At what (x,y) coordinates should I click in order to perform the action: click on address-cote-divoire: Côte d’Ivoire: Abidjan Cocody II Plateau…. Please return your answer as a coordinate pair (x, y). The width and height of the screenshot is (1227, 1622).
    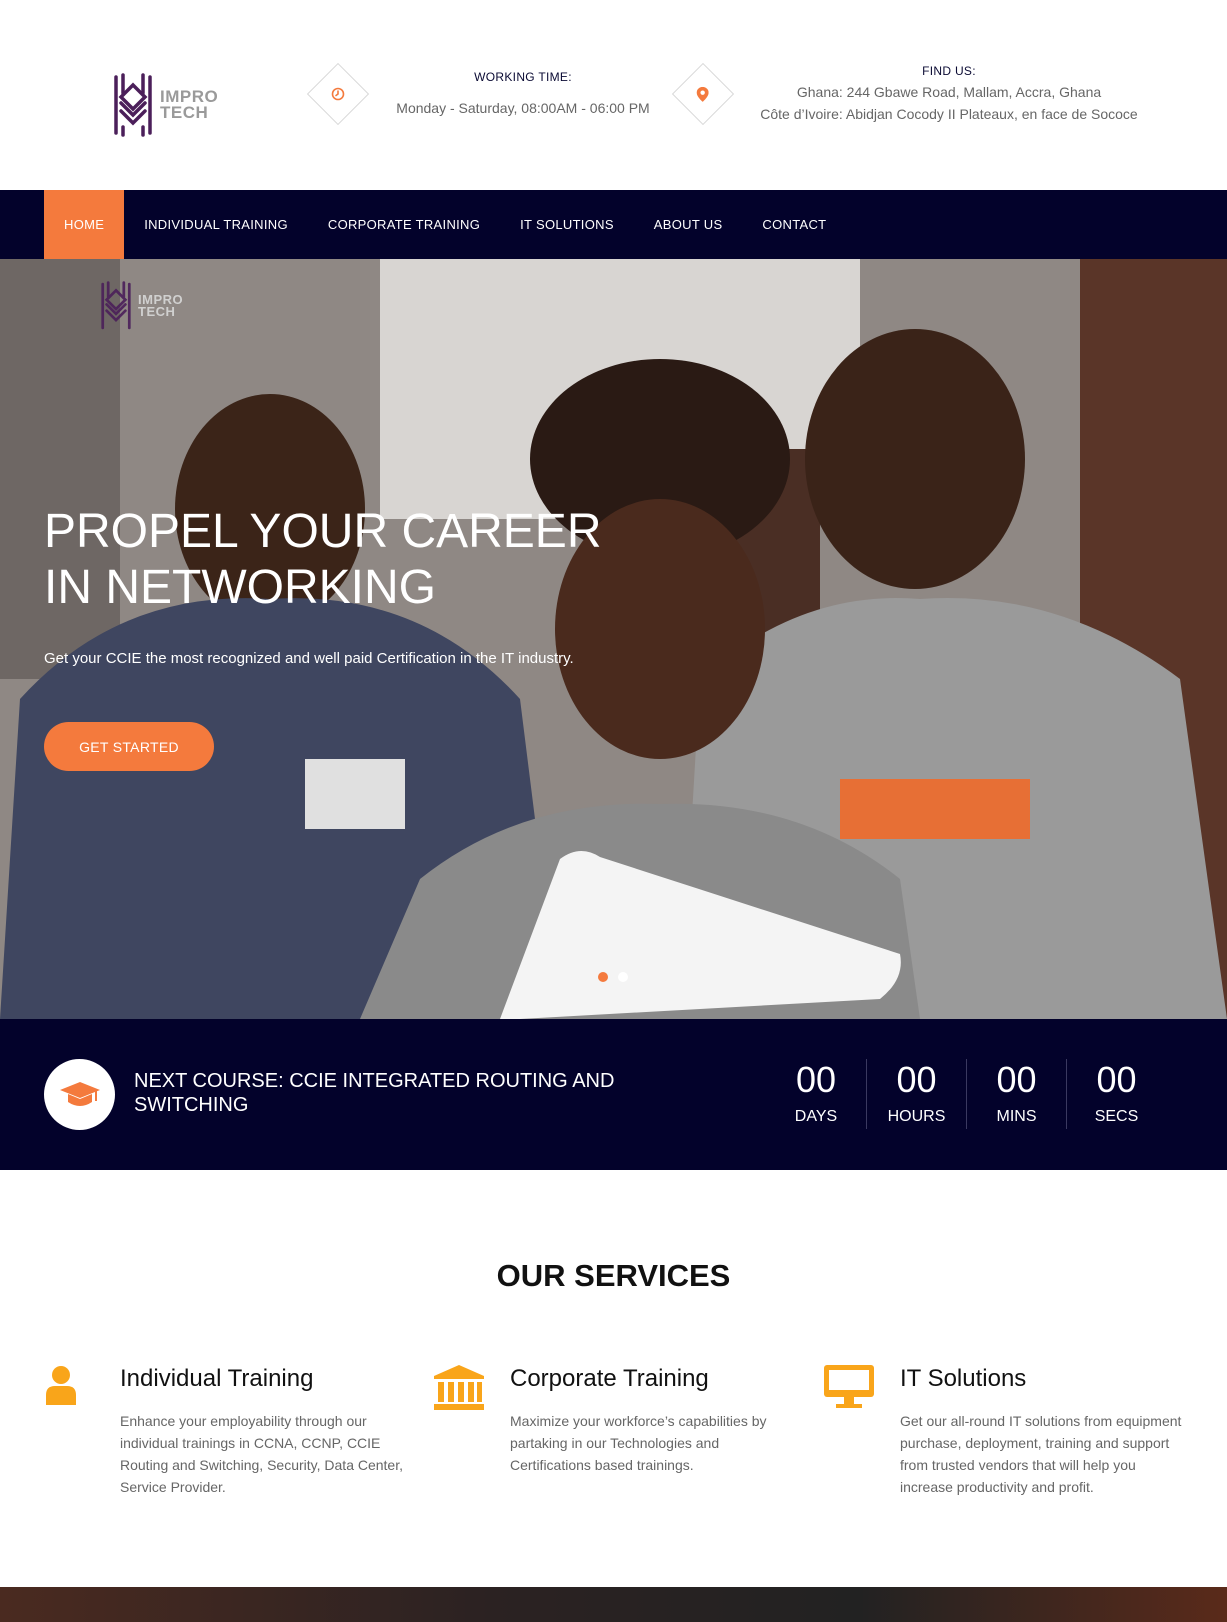
    Looking at the image, I should click on (949, 114).